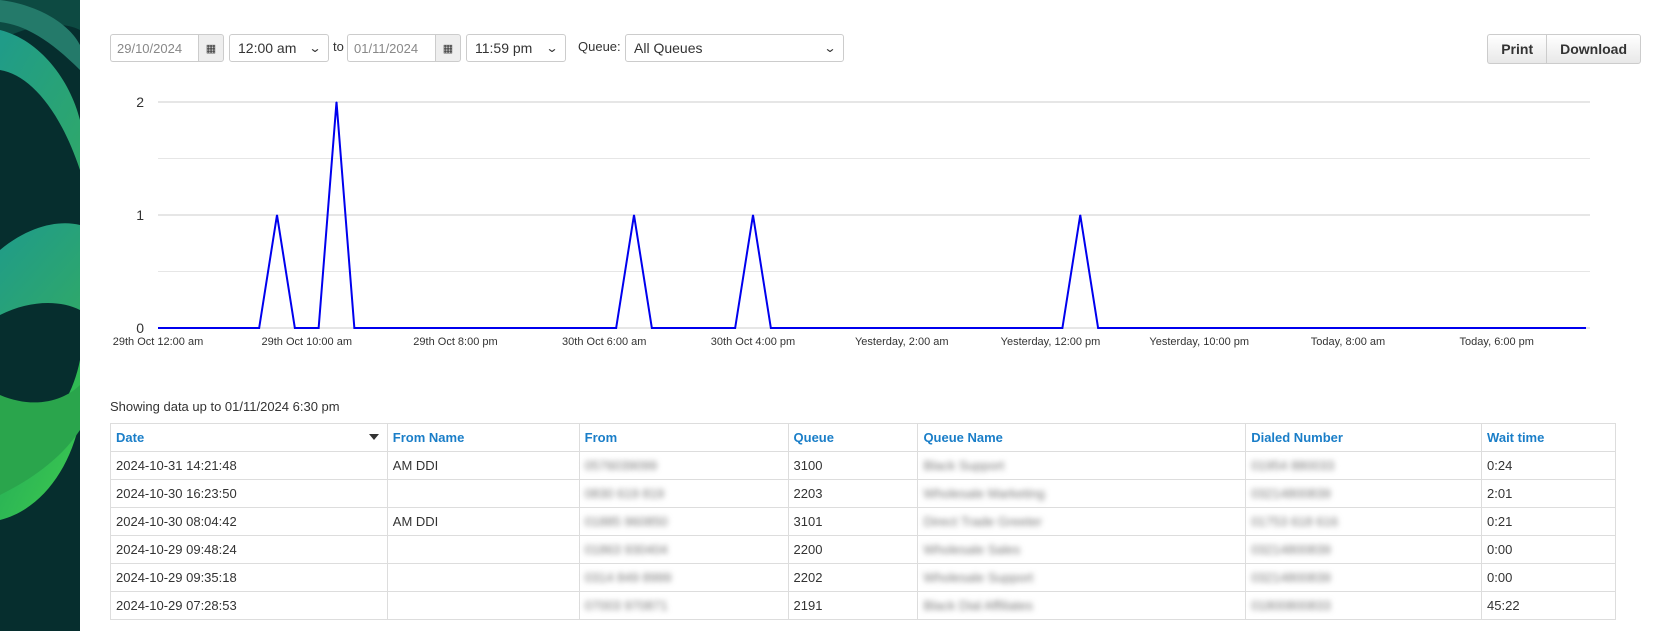 This screenshot has height=631, width=1657. I want to click on col-header-queue-name: Queue Name, so click(1082, 437).